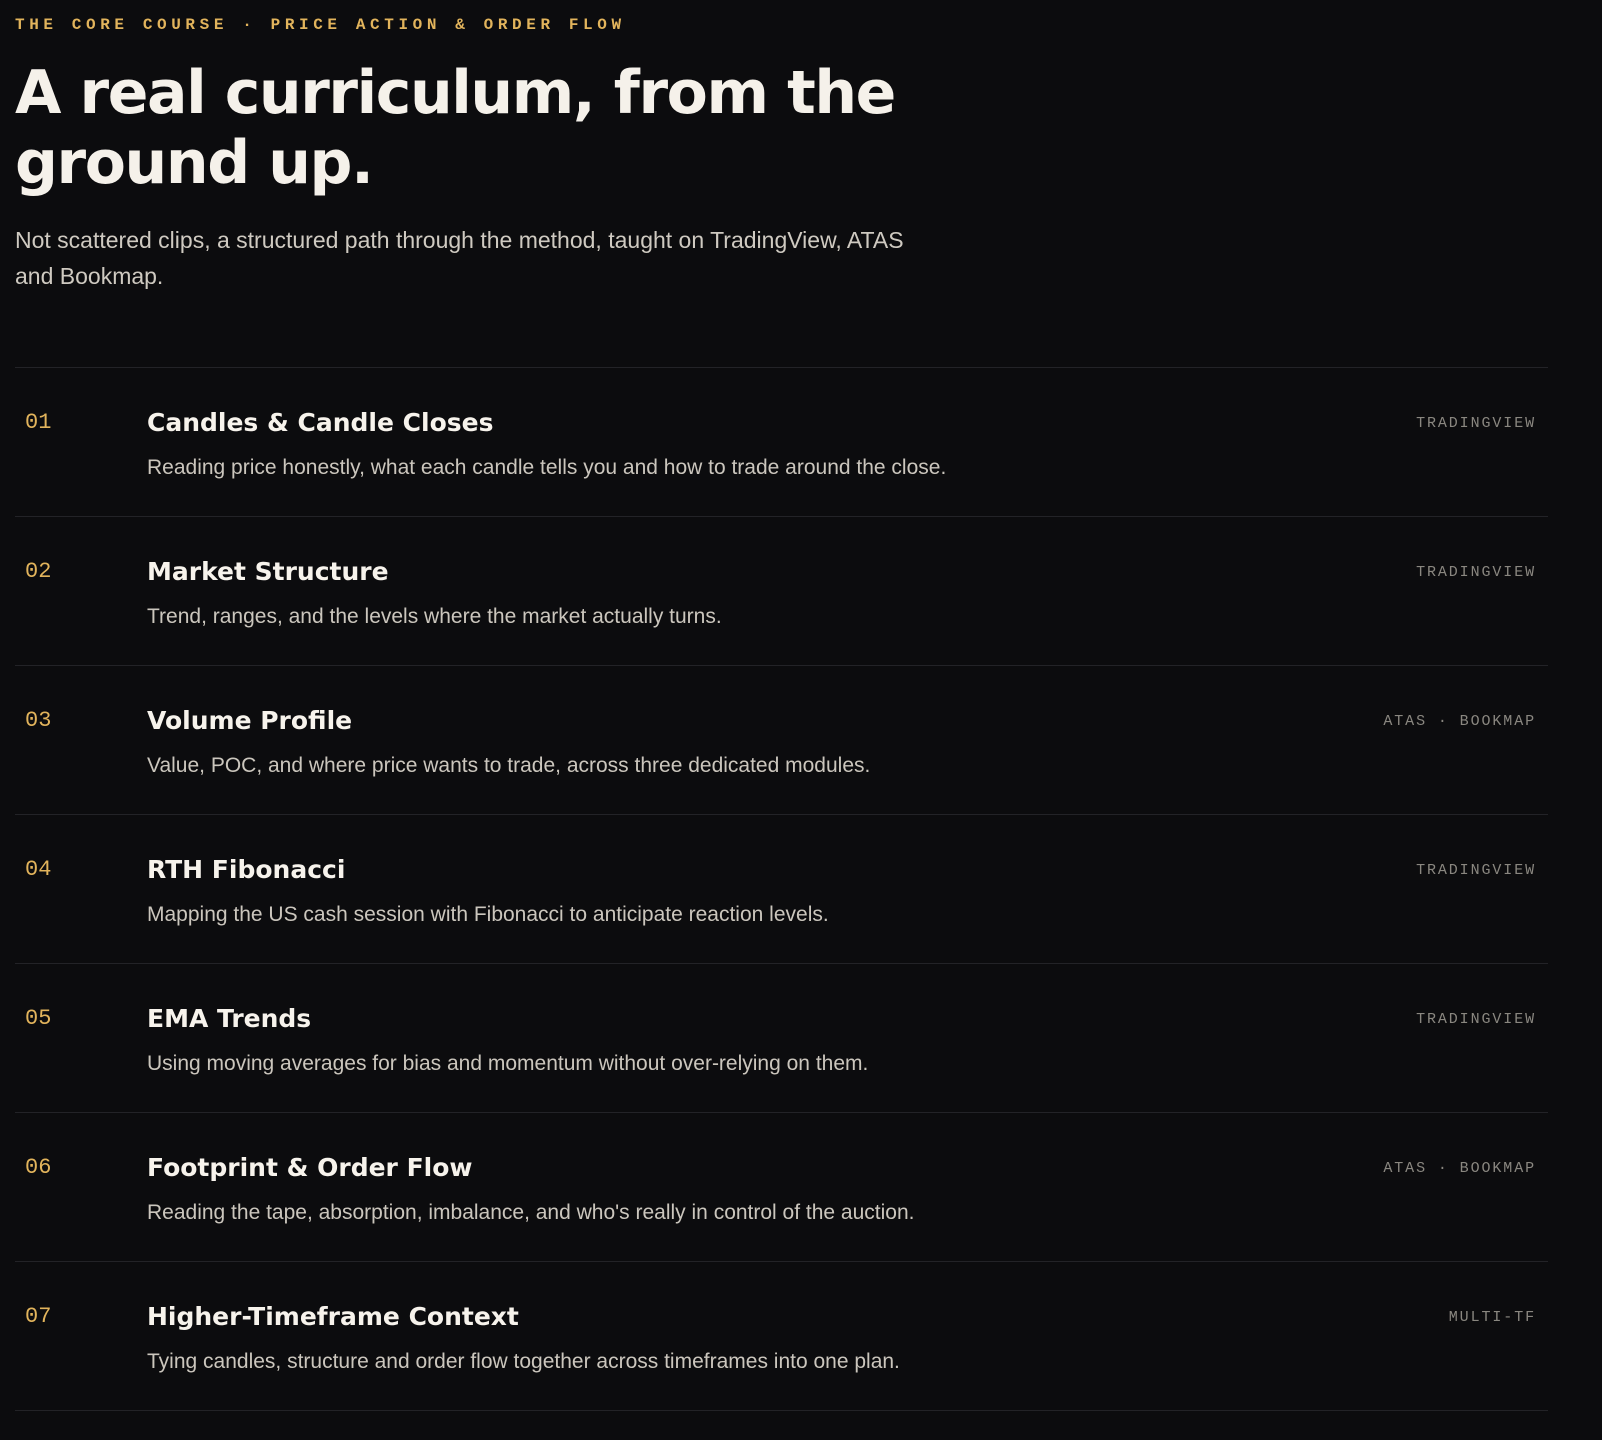  What do you see at coordinates (229, 1018) in the screenshot?
I see `module-title: EMA Trends` at bounding box center [229, 1018].